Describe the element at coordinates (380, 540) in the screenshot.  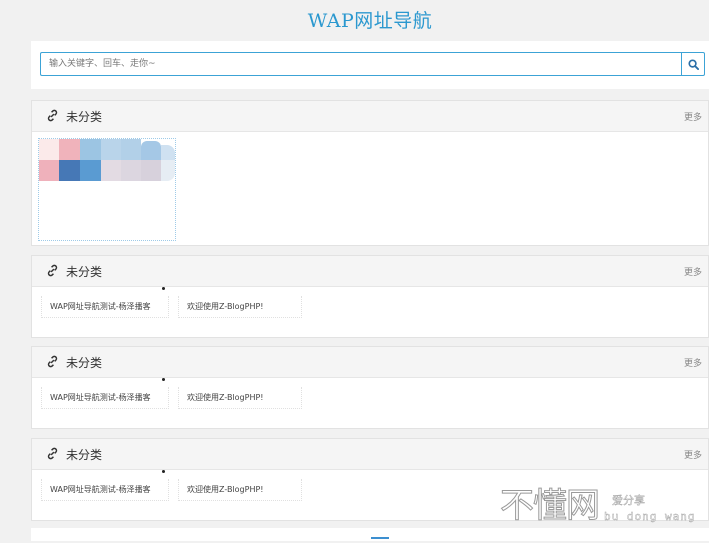
I see `footer-logo` at that location.